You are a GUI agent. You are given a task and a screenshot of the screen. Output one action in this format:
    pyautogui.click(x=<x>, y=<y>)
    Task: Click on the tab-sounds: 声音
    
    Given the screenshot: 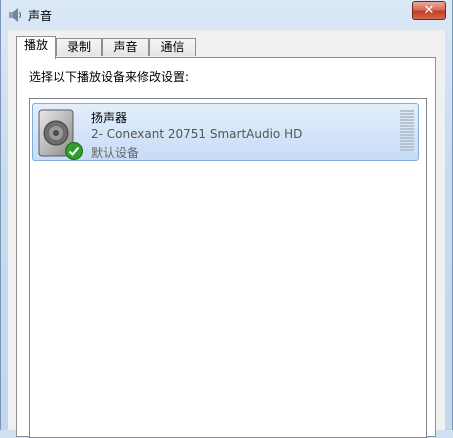 What is the action you would take?
    pyautogui.click(x=125, y=47)
    